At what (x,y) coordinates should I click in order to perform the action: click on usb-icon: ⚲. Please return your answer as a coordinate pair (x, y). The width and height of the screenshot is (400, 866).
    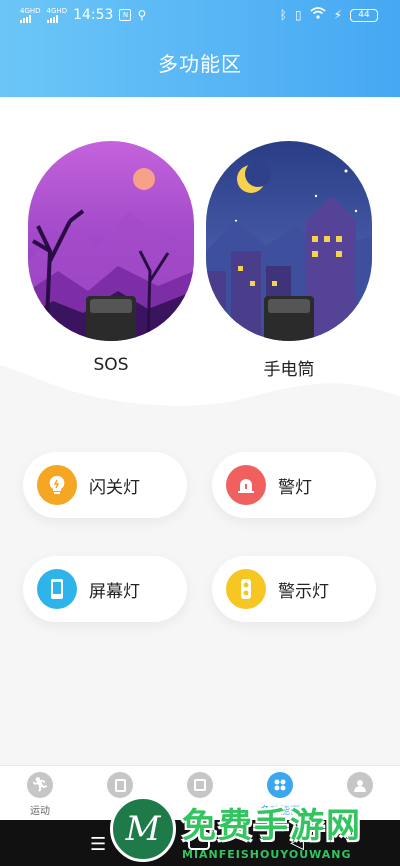
    Looking at the image, I should click on (142, 15).